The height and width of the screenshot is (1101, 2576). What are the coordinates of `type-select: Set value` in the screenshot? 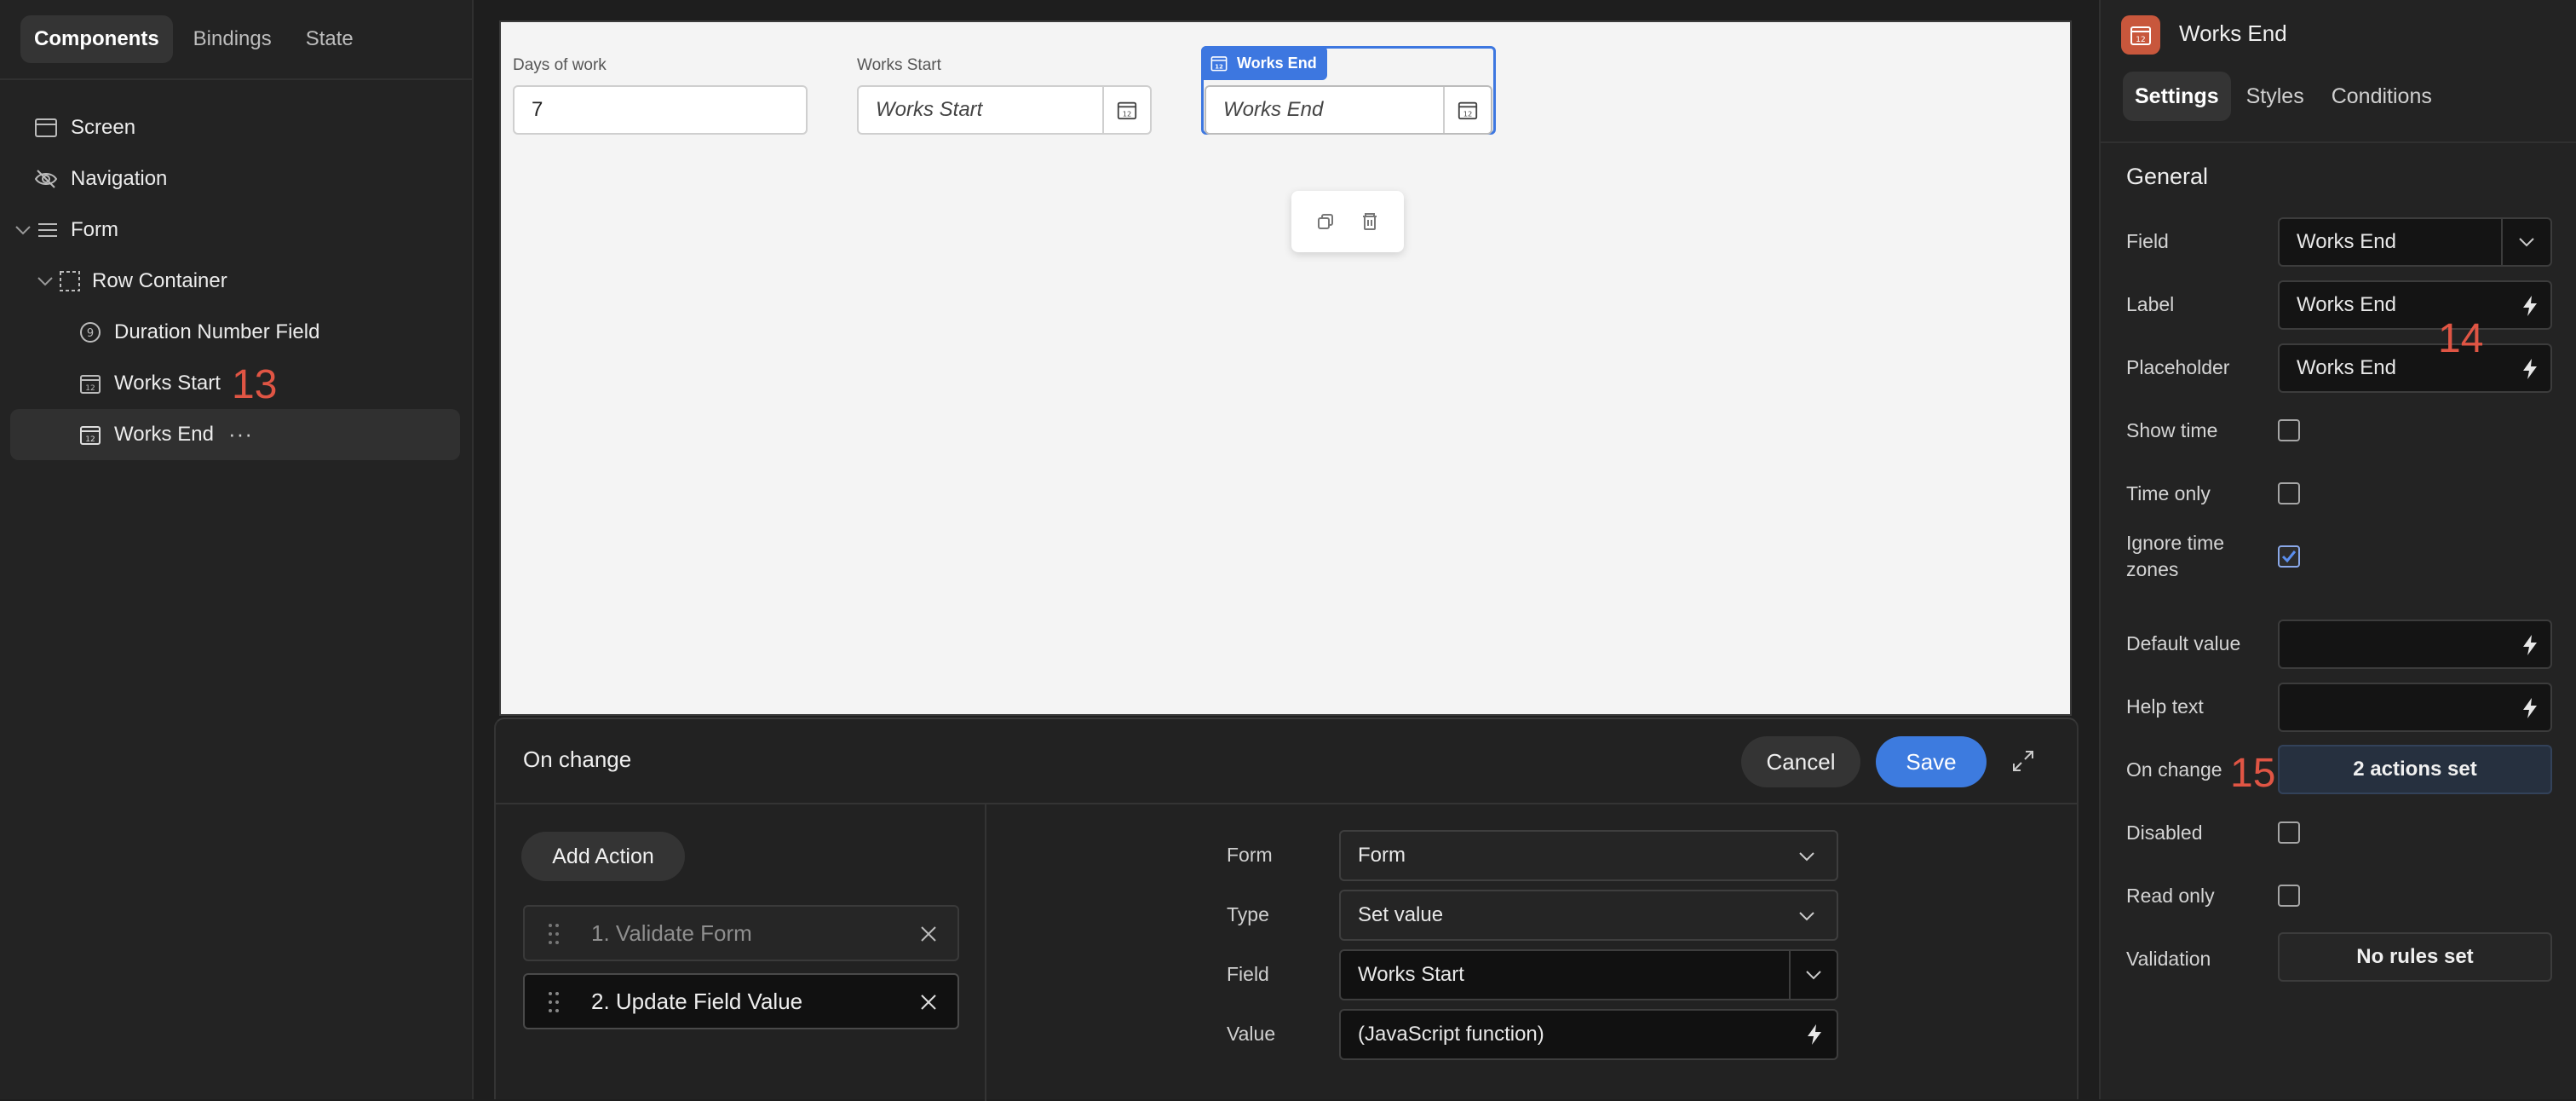 It's located at (1588, 915).